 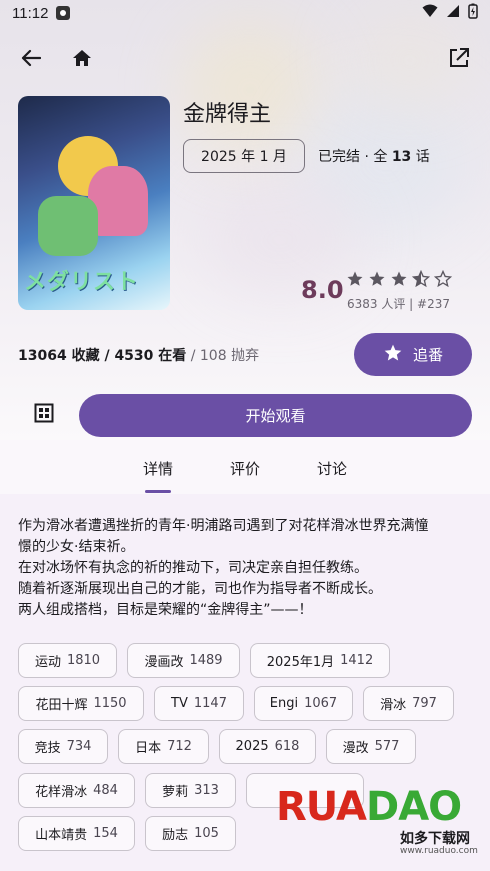 I want to click on star-half-icon, so click(x=421, y=280).